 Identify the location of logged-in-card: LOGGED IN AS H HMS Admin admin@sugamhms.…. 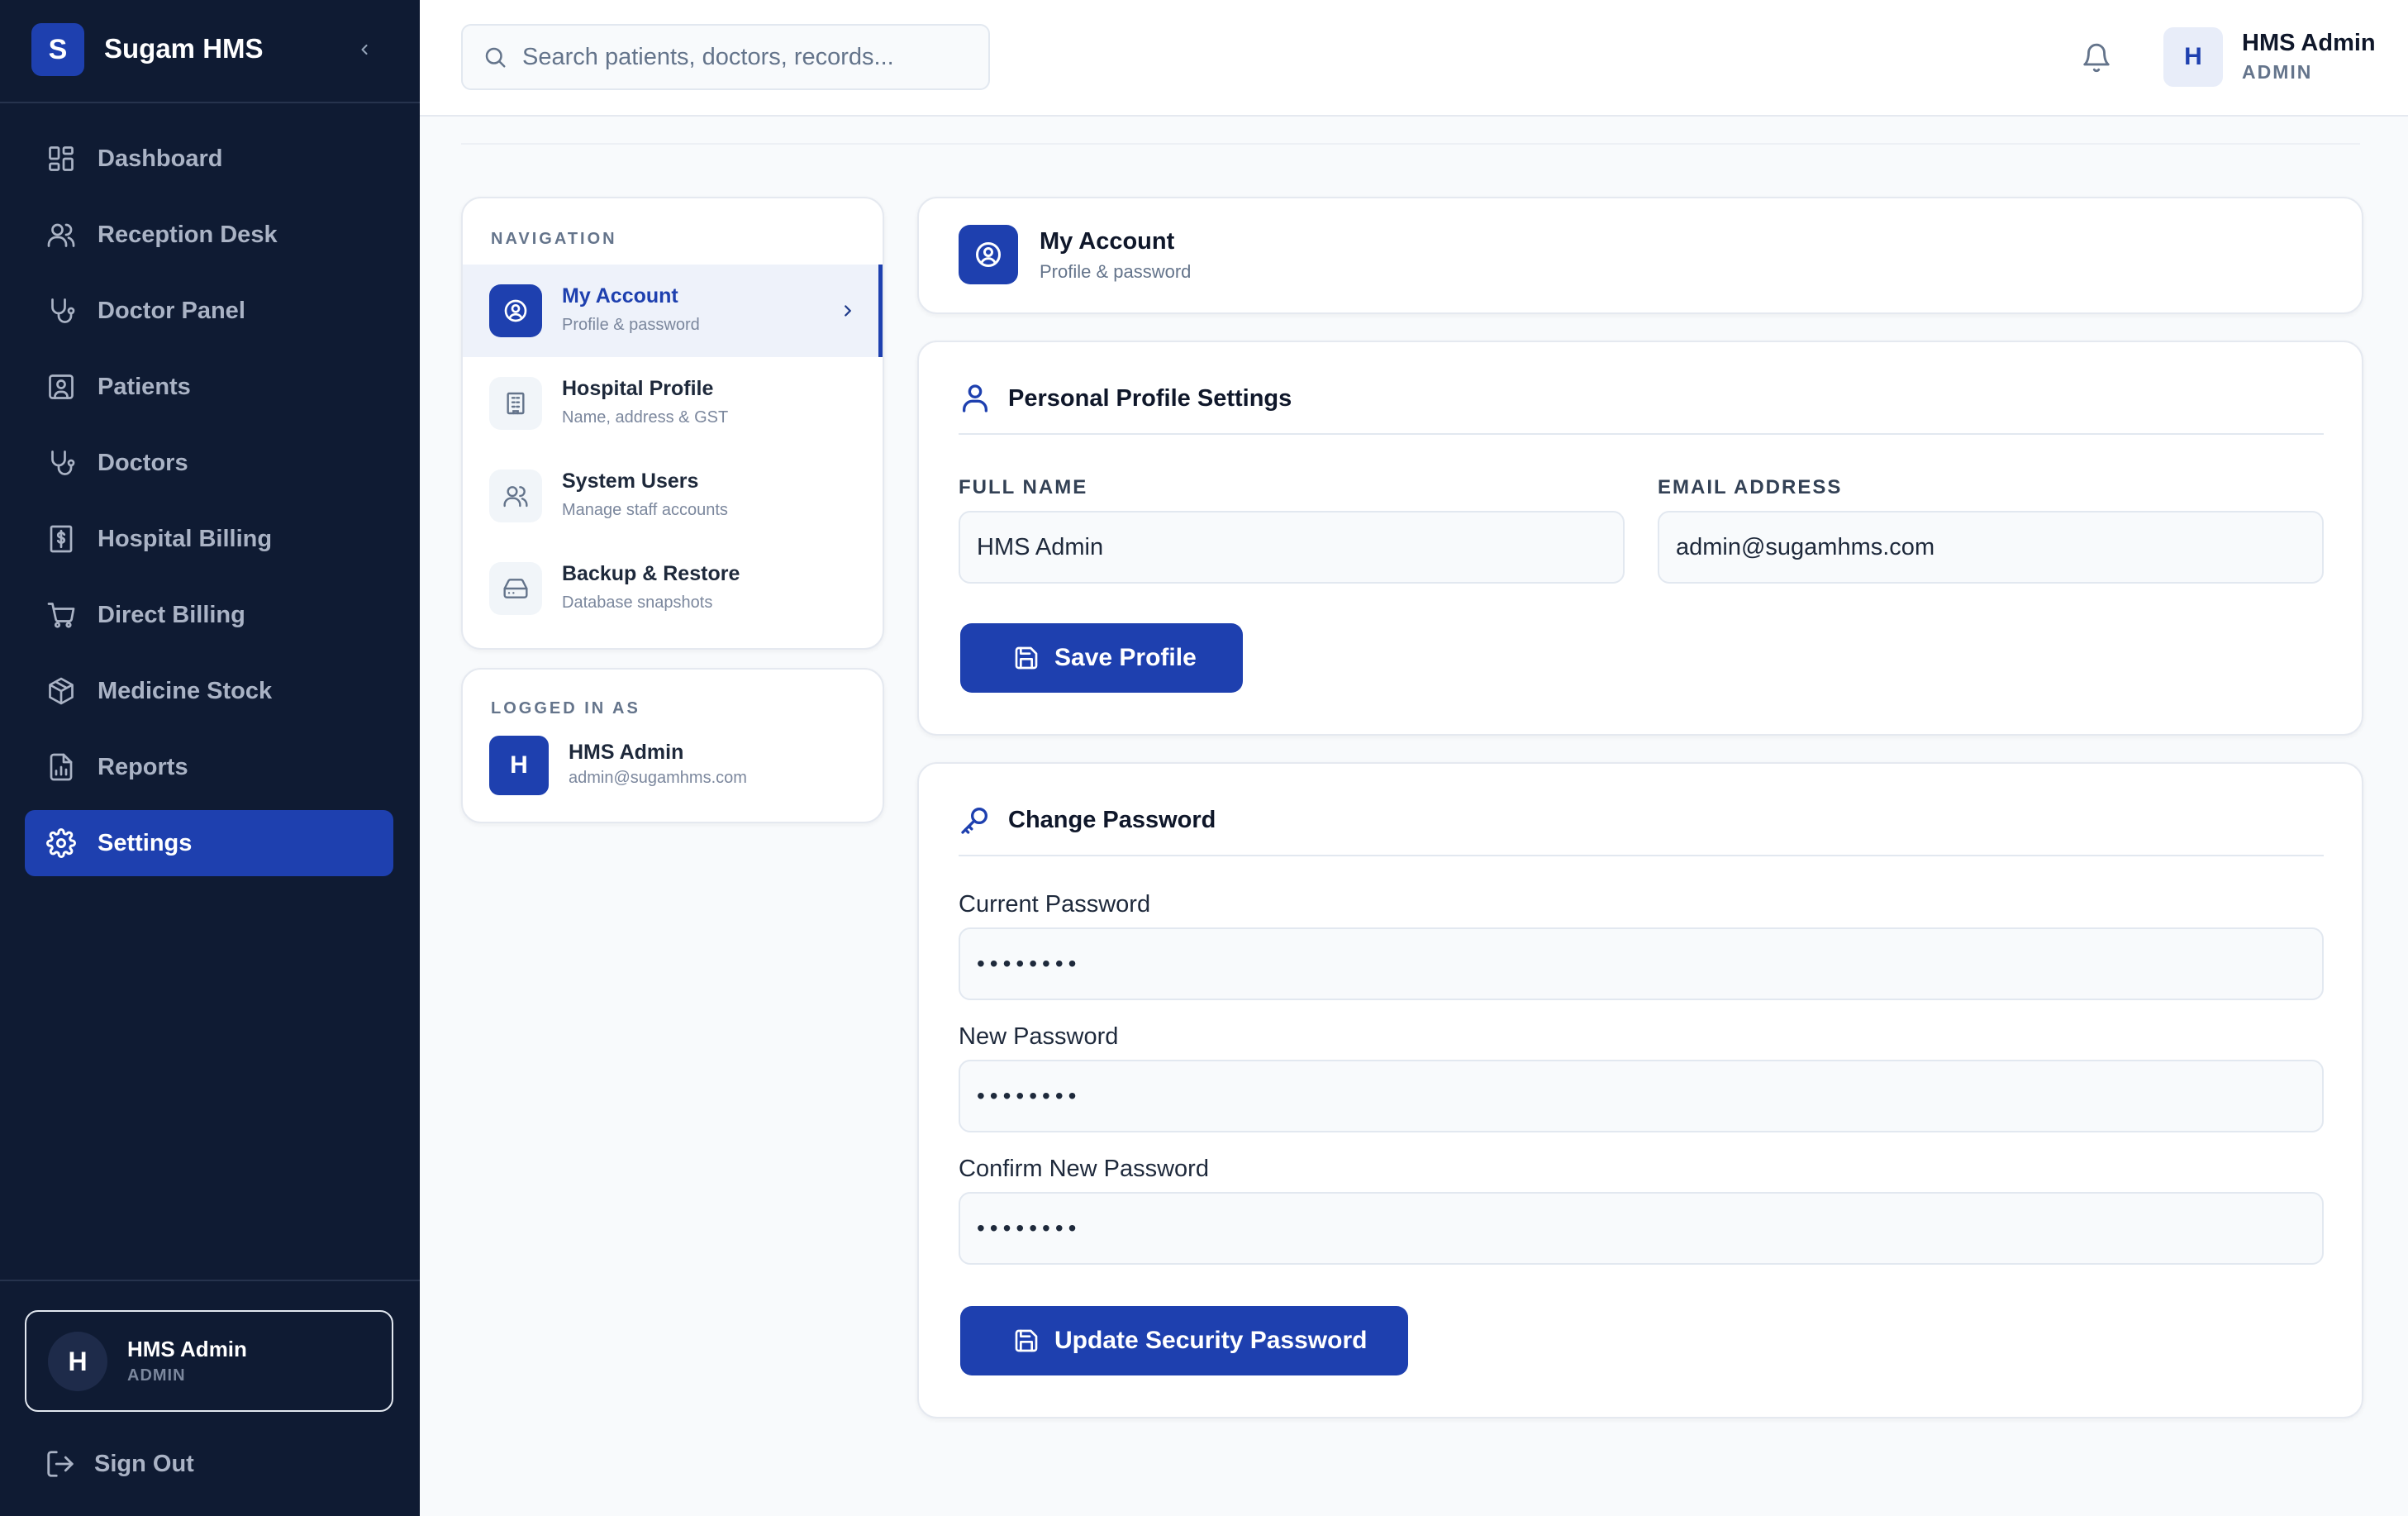
(672, 745).